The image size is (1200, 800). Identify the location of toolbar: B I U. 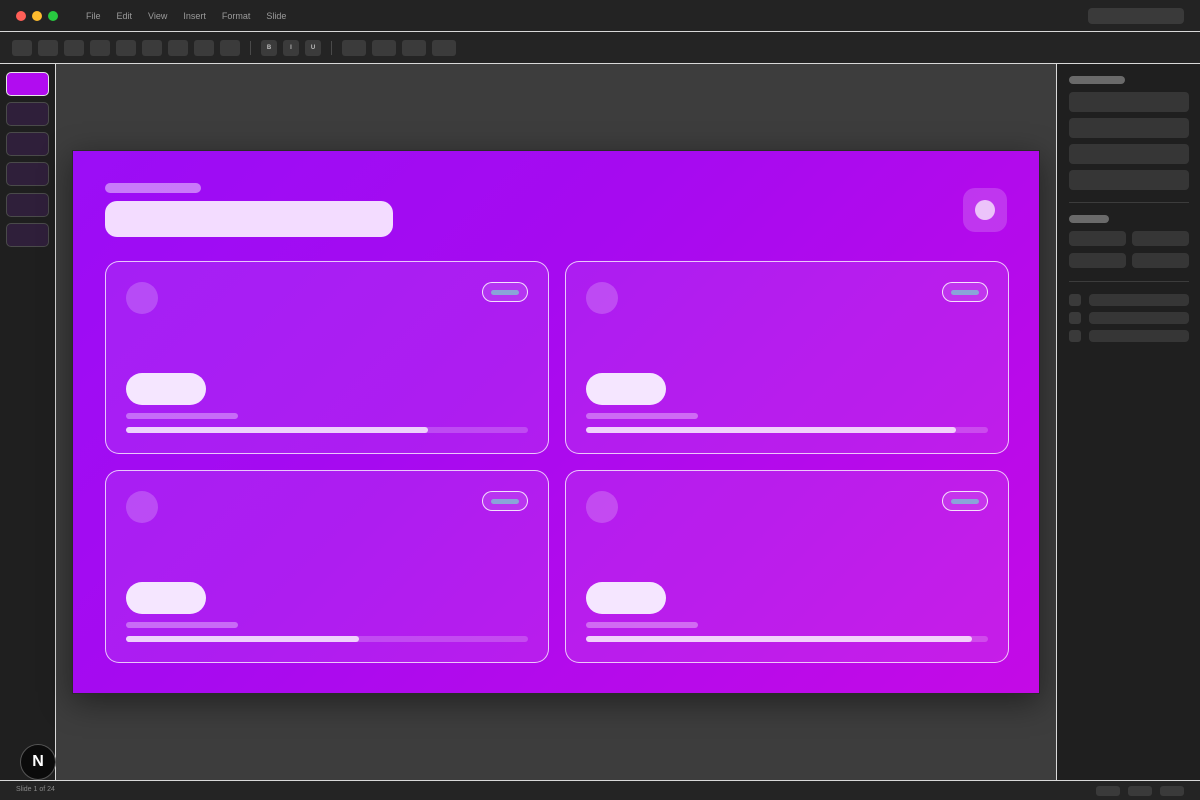
(600, 48).